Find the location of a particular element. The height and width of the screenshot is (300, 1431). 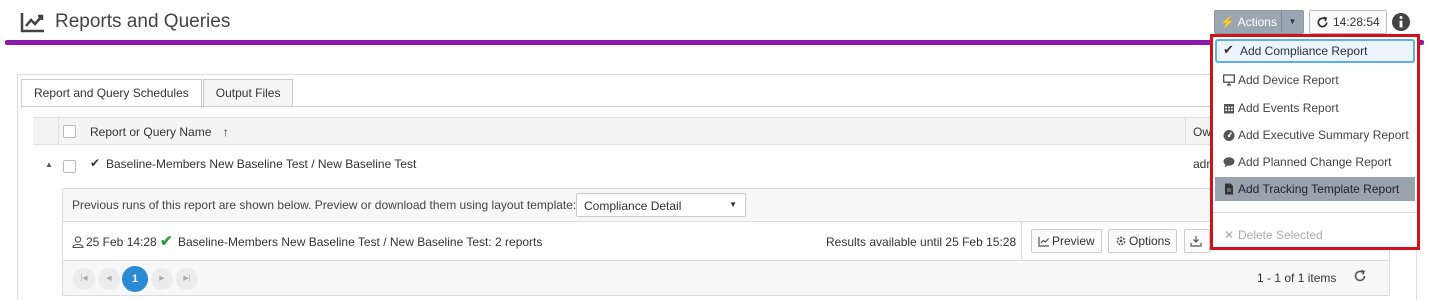

grid-header: Report or Query Name ↑ Ow is located at coordinates (721, 131).